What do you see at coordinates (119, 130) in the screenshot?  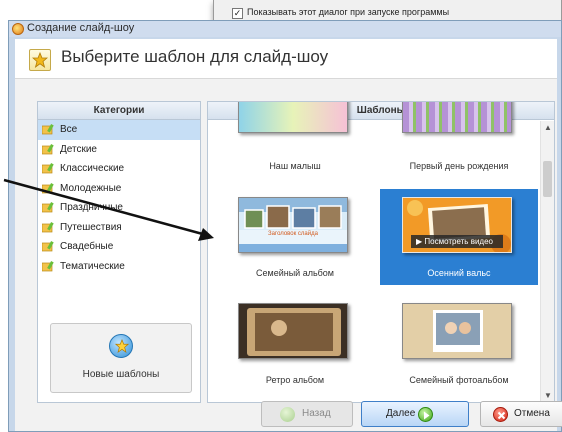 I see `category-item-all: Все` at bounding box center [119, 130].